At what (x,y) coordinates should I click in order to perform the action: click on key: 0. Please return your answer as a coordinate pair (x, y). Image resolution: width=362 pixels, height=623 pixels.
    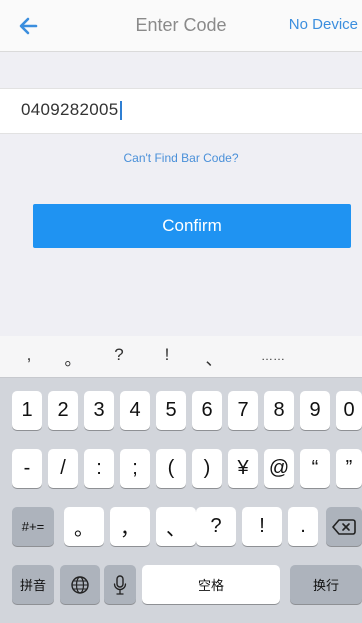
    Looking at the image, I should click on (349, 410).